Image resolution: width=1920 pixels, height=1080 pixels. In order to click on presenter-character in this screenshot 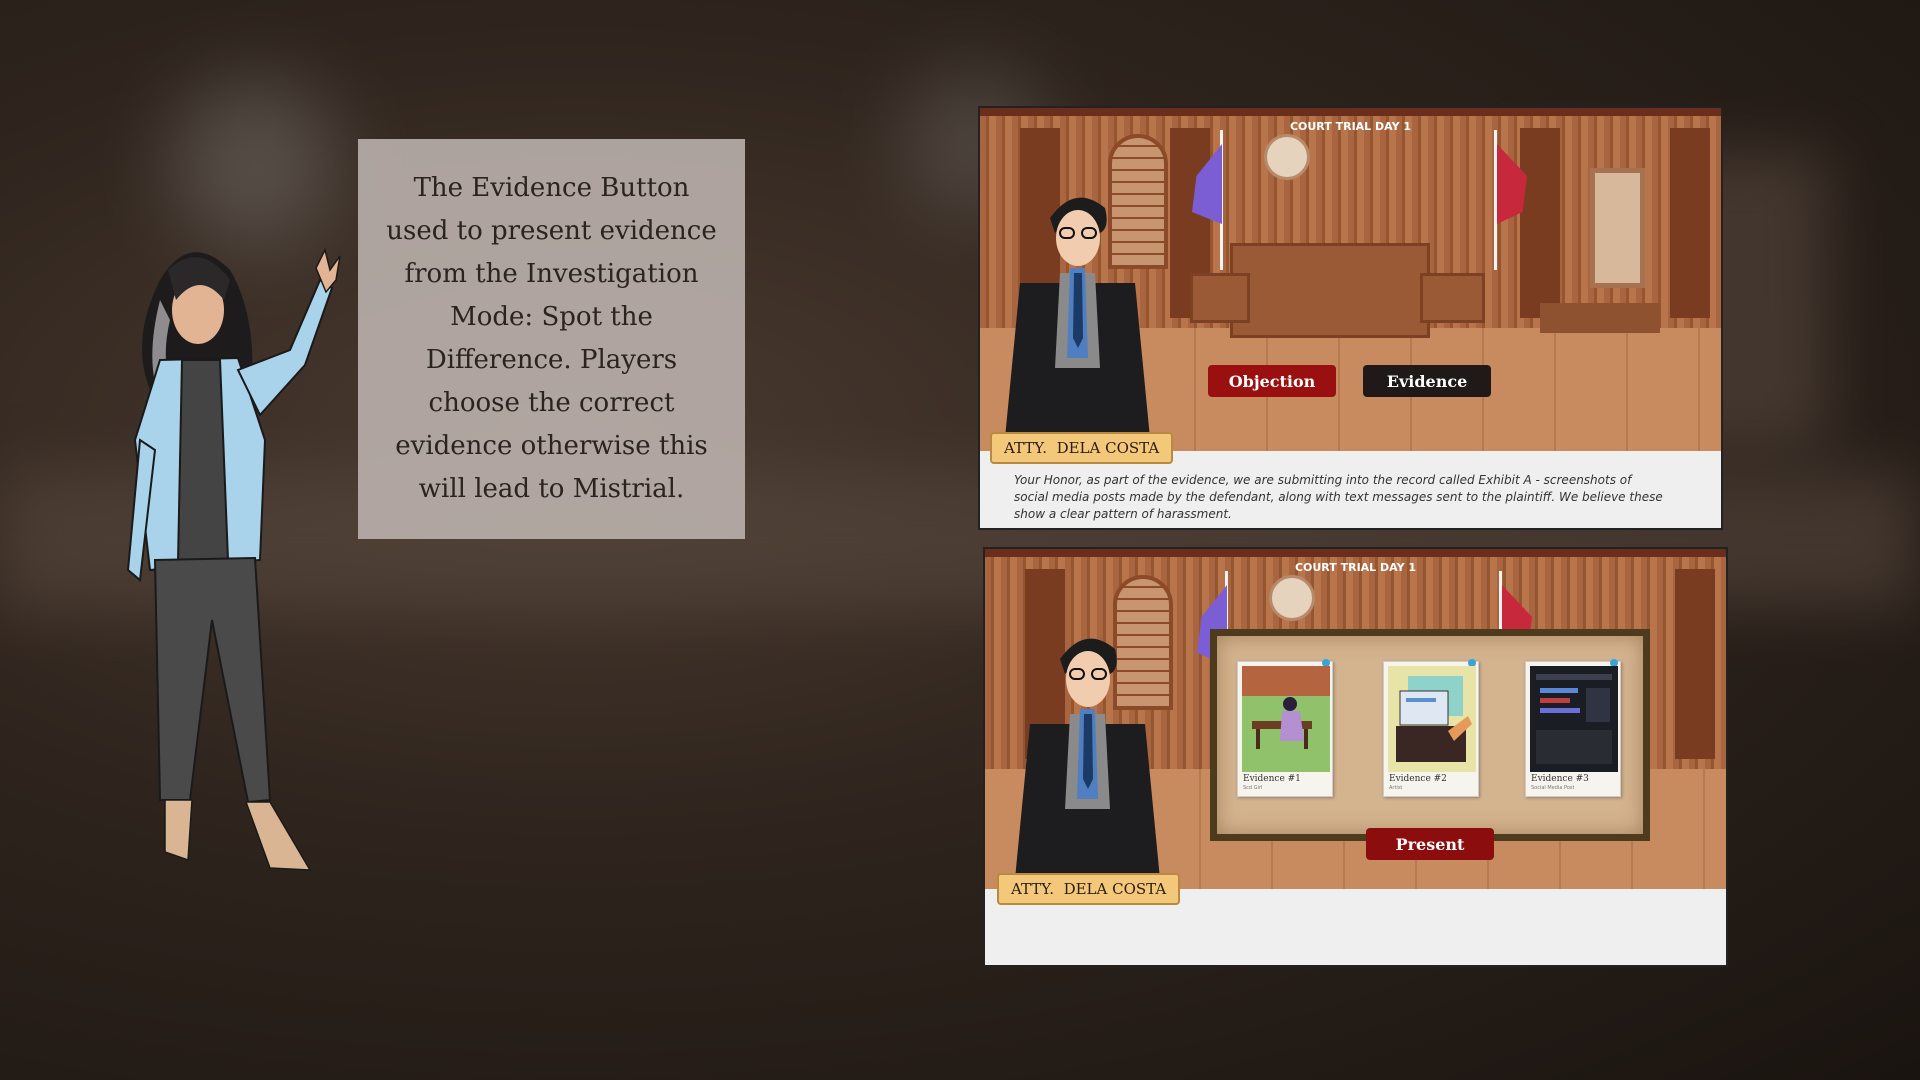, I will do `click(233, 559)`.